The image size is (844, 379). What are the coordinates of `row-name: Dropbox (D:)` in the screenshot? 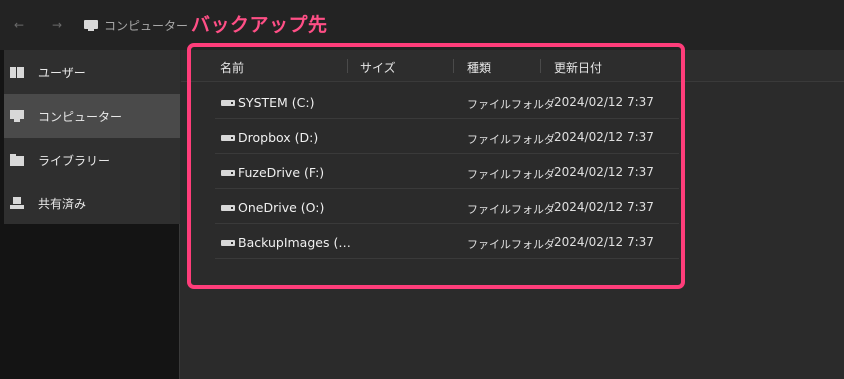 It's located at (278, 137).